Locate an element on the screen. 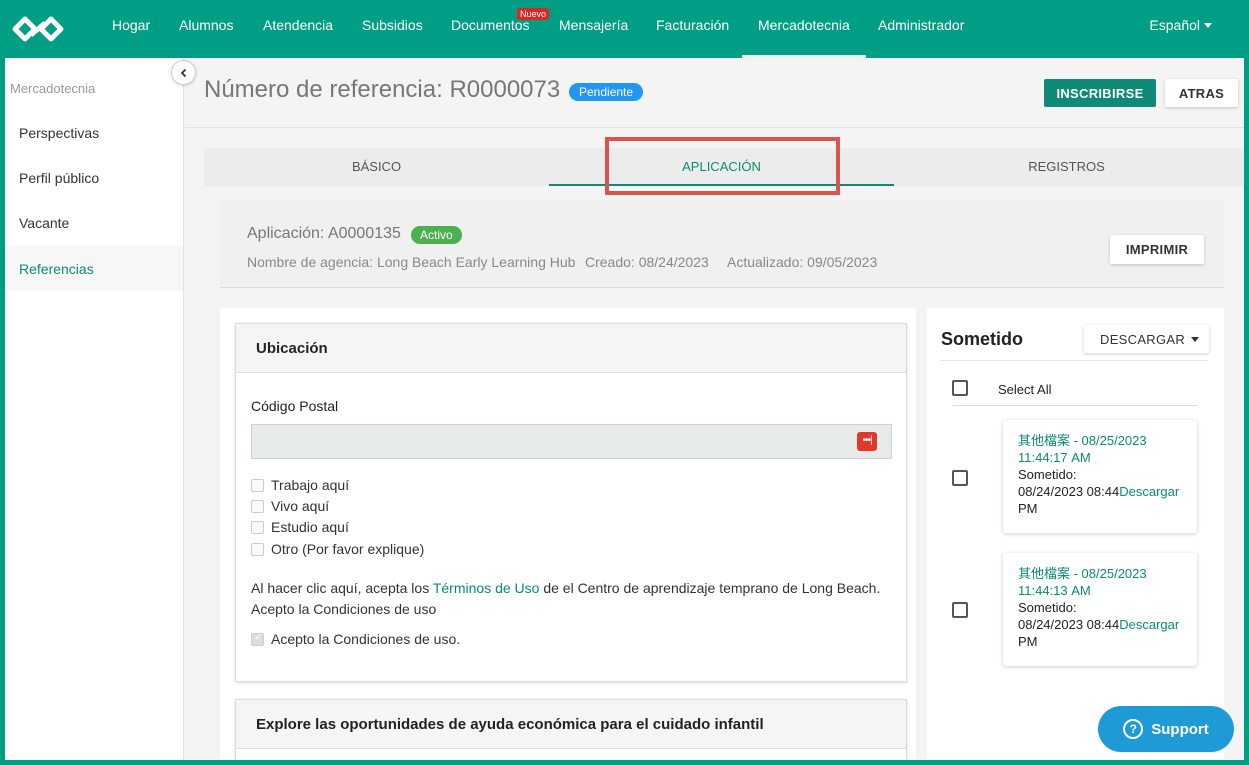 The height and width of the screenshot is (765, 1249). collapse-sidebar-button is located at coordinates (183, 72).